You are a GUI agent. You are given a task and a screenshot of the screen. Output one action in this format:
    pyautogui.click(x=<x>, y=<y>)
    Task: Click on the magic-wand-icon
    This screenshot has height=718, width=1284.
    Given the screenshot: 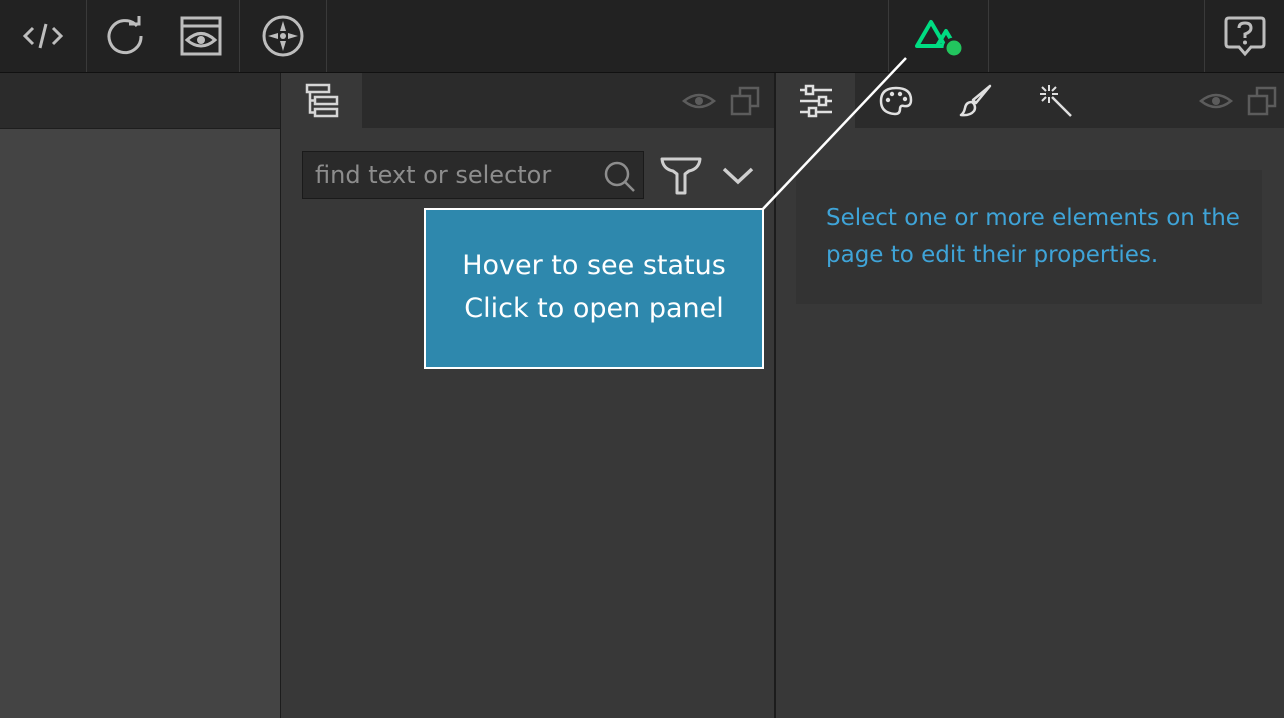 What is the action you would take?
    pyautogui.click(x=1056, y=100)
    